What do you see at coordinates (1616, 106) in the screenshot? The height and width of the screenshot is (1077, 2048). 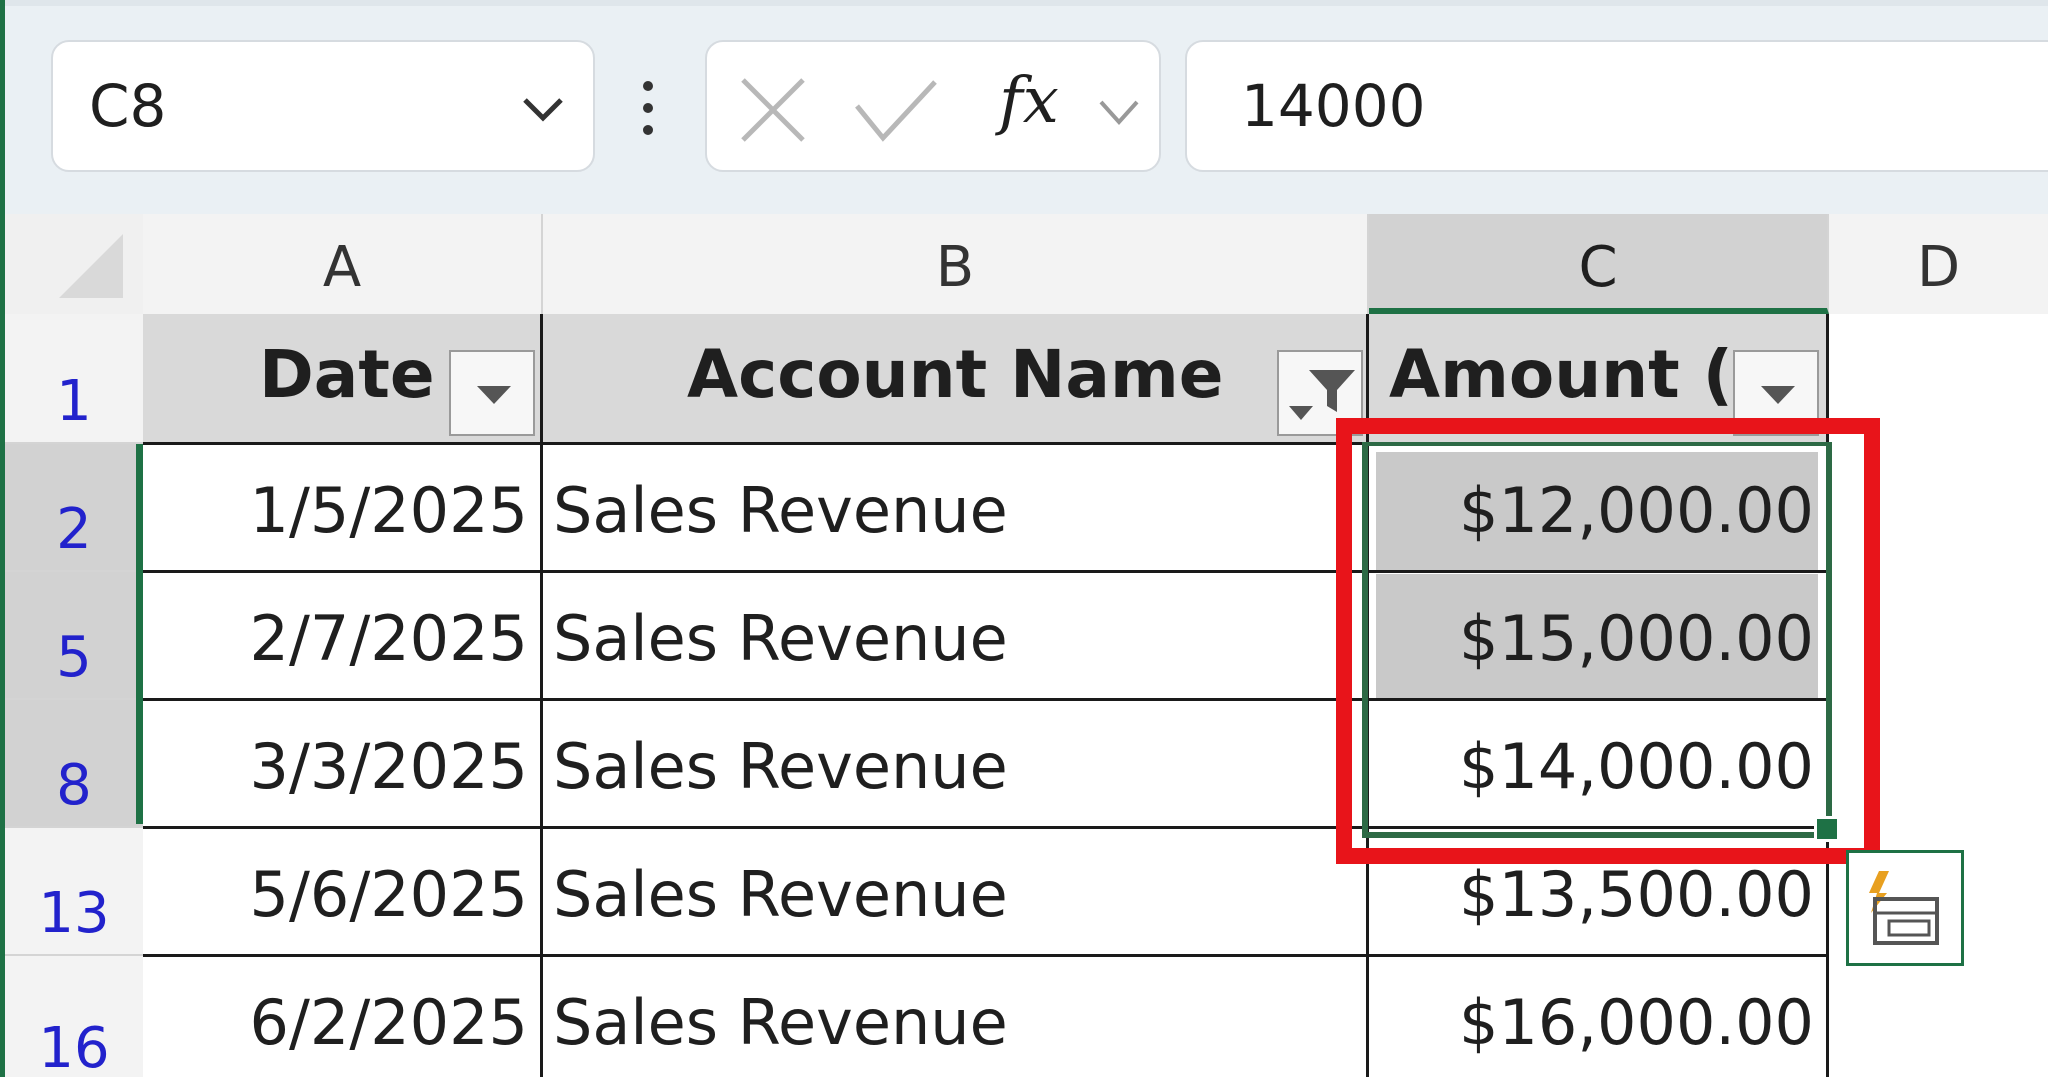 I see `formula-input: 14000` at bounding box center [1616, 106].